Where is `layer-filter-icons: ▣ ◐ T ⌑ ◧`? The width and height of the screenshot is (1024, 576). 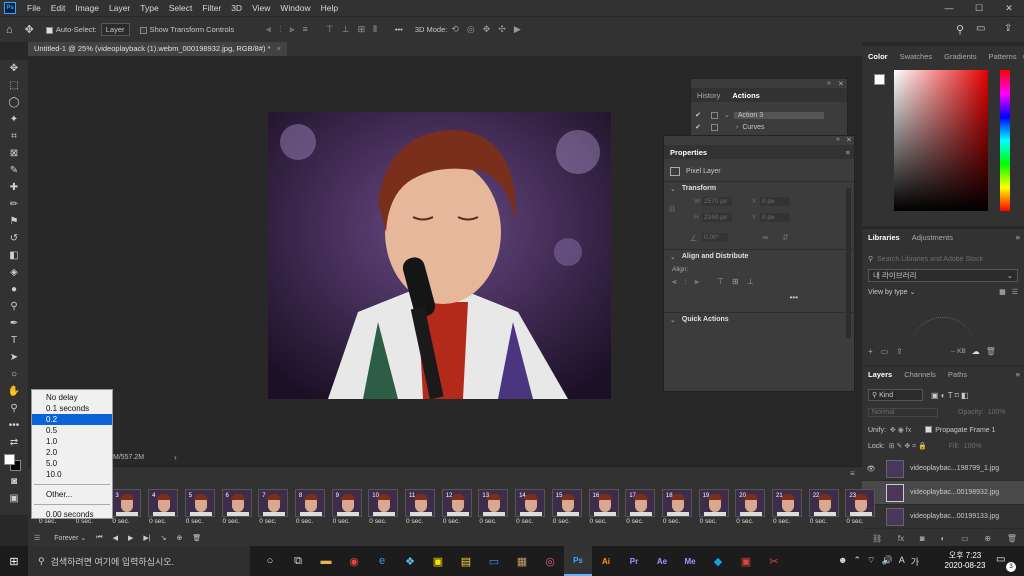
layer-filter-icons: ▣ ◐ T ⌑ ◧ is located at coordinates (950, 395).